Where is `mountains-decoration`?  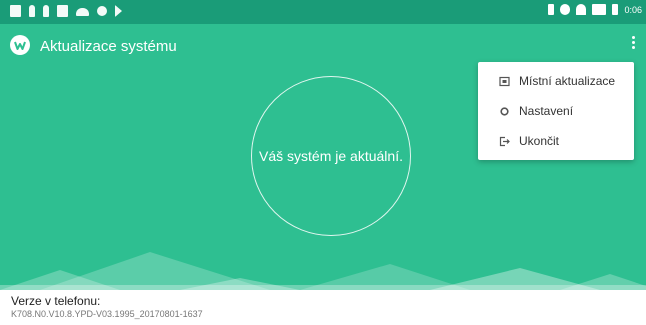 mountains-decoration is located at coordinates (323, 271).